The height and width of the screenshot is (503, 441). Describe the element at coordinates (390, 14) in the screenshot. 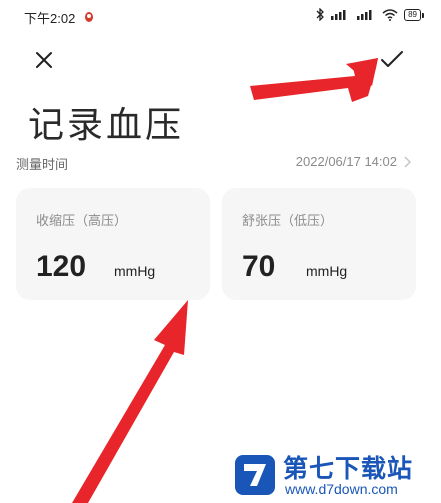

I see `wifi-icon` at that location.